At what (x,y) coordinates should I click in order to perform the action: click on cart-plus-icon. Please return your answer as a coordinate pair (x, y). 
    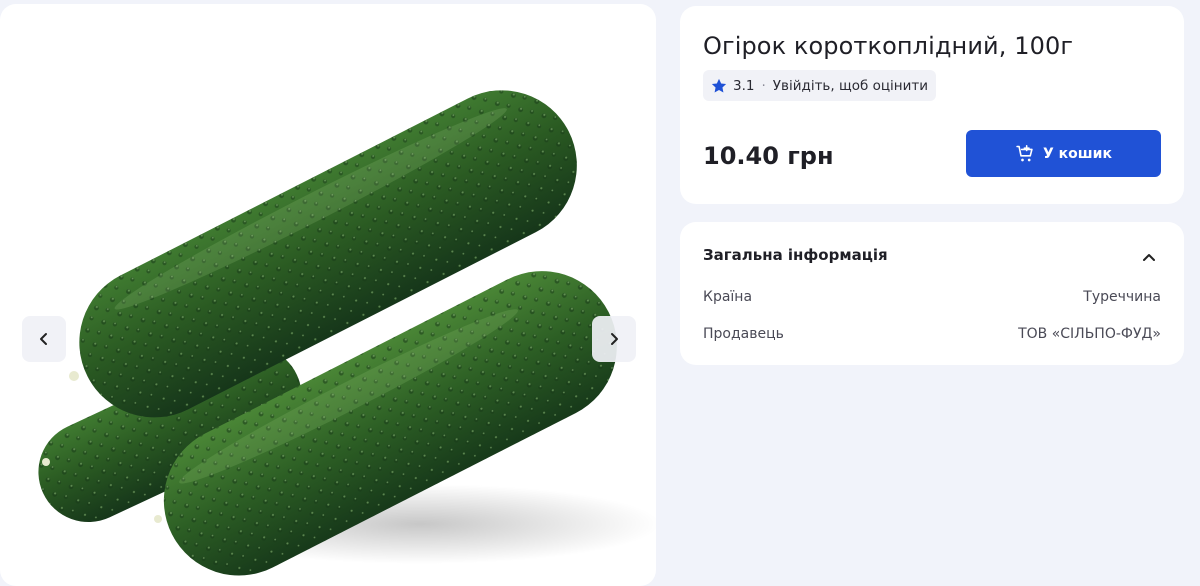
    Looking at the image, I should click on (1024, 152).